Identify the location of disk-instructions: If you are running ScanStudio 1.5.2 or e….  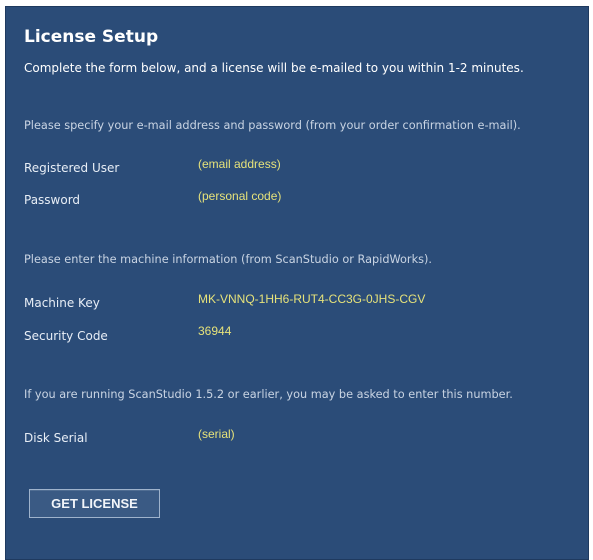
(268, 394).